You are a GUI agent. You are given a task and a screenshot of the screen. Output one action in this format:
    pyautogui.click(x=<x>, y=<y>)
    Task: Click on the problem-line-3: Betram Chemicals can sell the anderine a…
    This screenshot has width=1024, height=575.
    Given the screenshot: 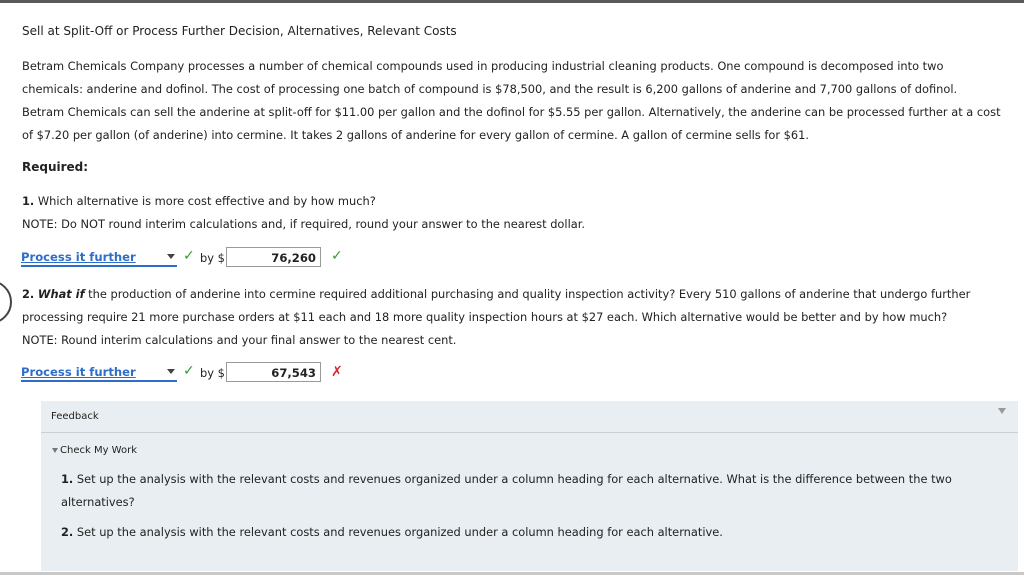 What is the action you would take?
    pyautogui.click(x=511, y=112)
    